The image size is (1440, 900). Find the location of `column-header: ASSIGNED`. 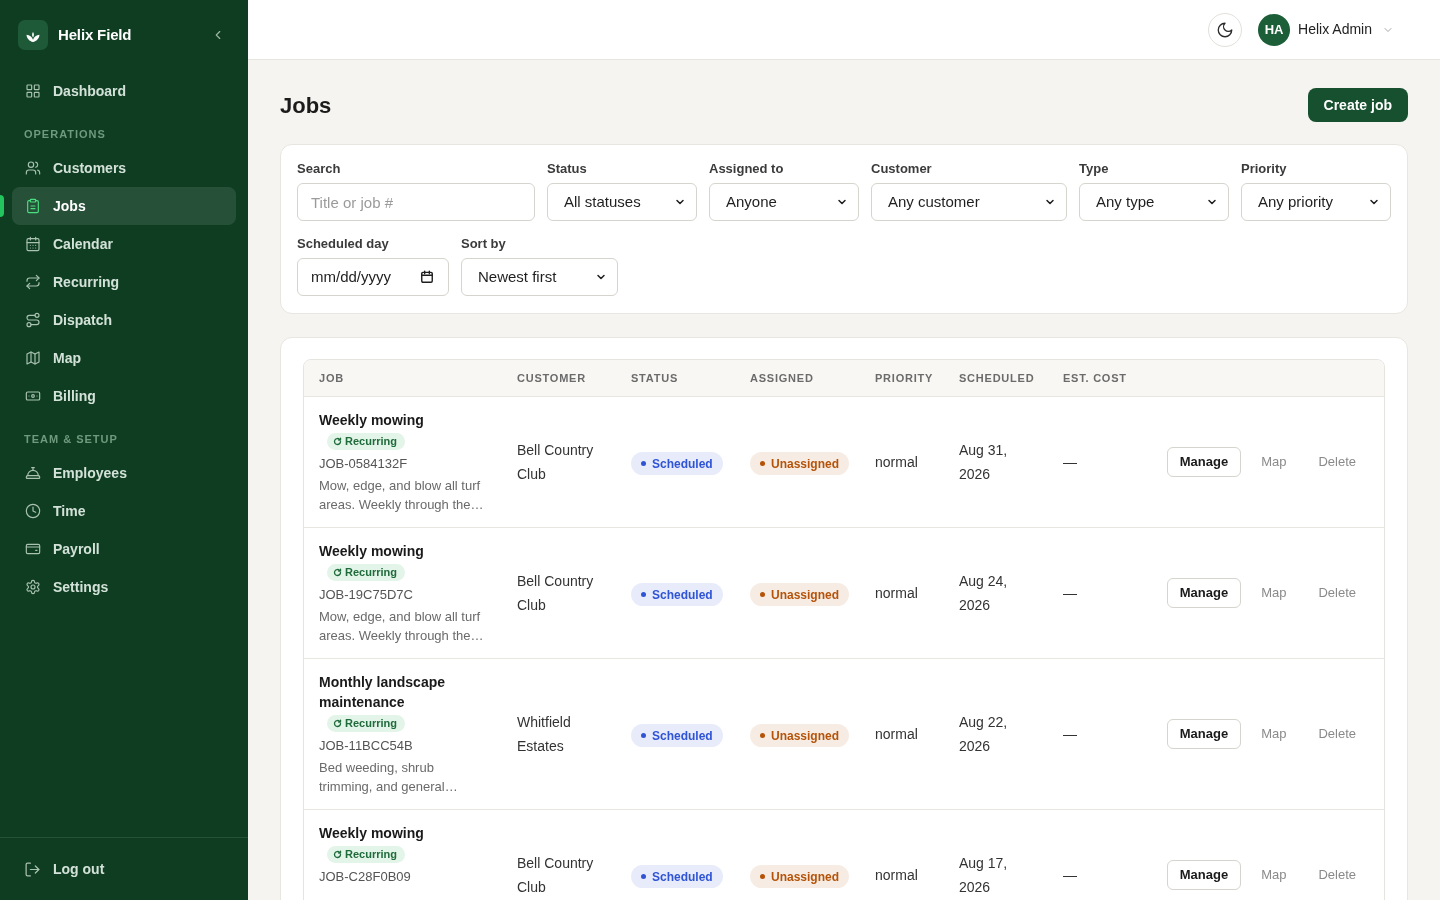

column-header: ASSIGNED is located at coordinates (782, 378).